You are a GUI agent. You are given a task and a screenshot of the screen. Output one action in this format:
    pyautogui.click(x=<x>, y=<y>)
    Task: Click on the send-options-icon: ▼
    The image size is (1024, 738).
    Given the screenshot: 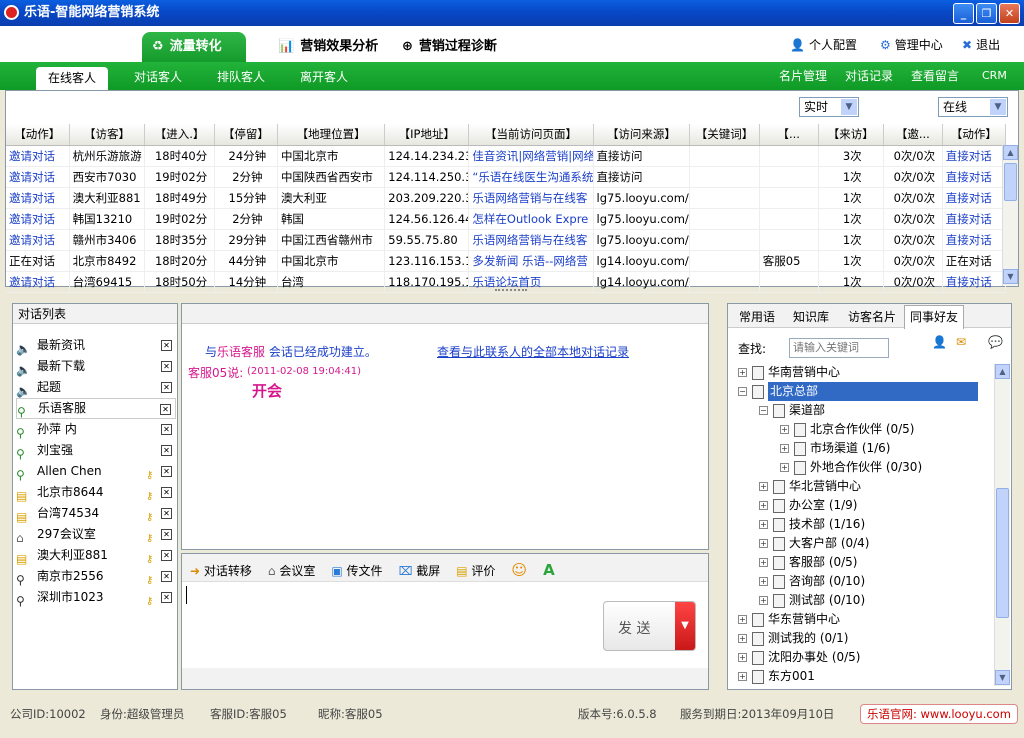 What is the action you would take?
    pyautogui.click(x=685, y=626)
    